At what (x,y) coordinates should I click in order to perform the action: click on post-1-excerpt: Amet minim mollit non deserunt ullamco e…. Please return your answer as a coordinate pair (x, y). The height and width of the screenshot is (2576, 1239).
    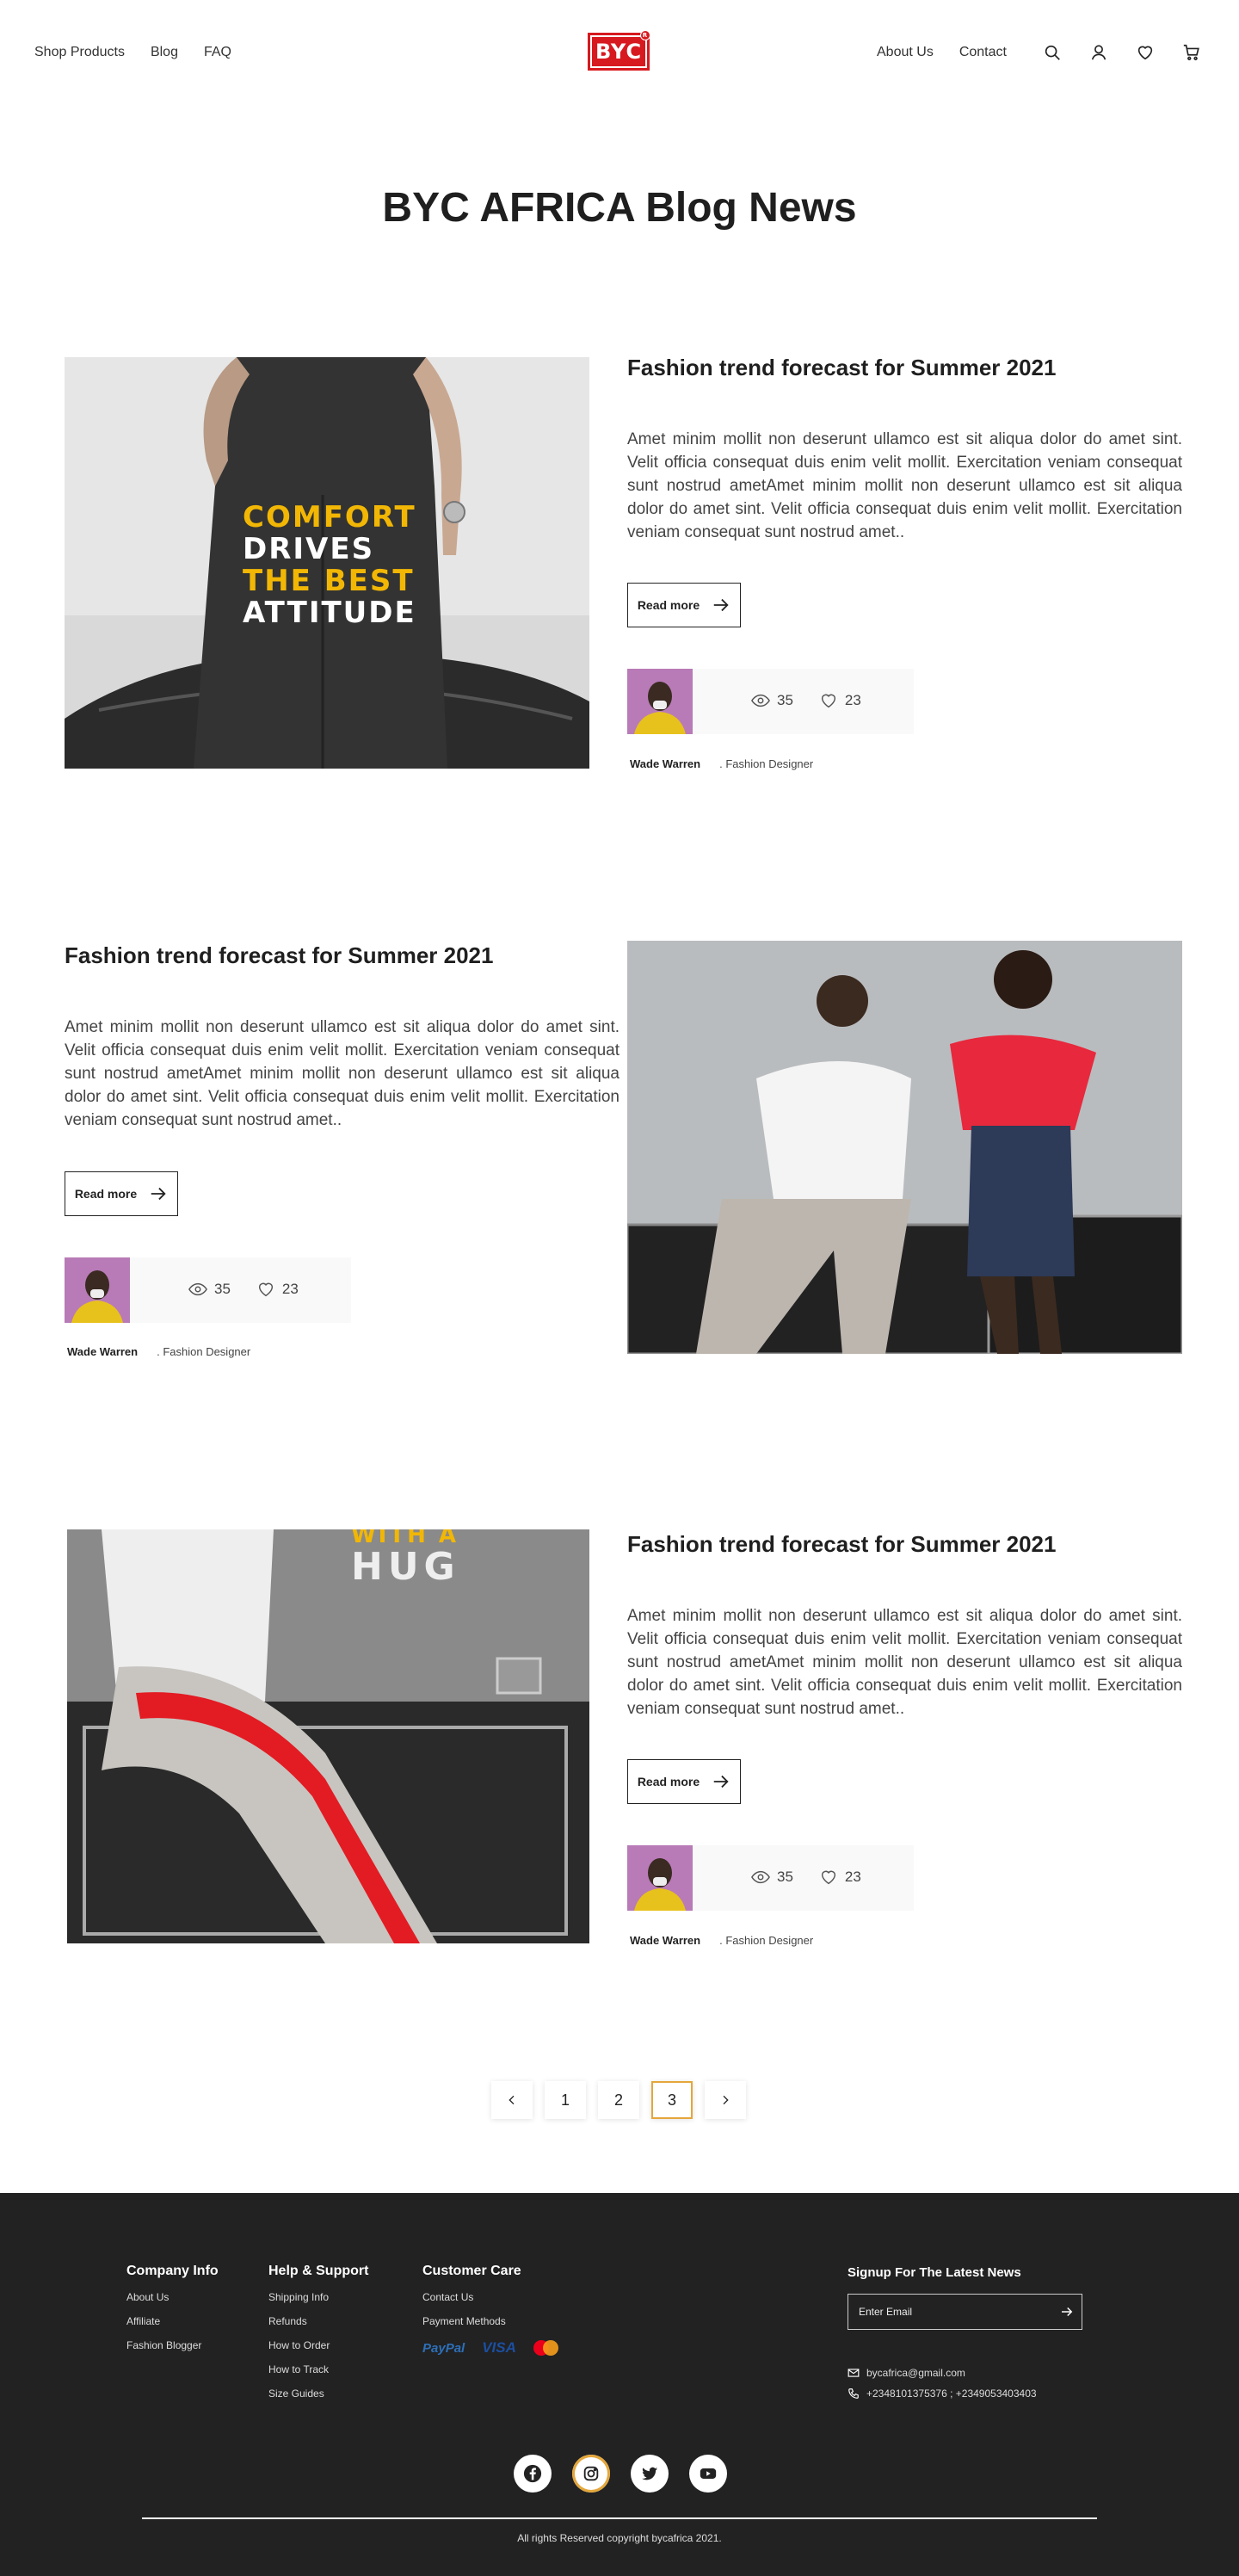
    Looking at the image, I should click on (904, 485).